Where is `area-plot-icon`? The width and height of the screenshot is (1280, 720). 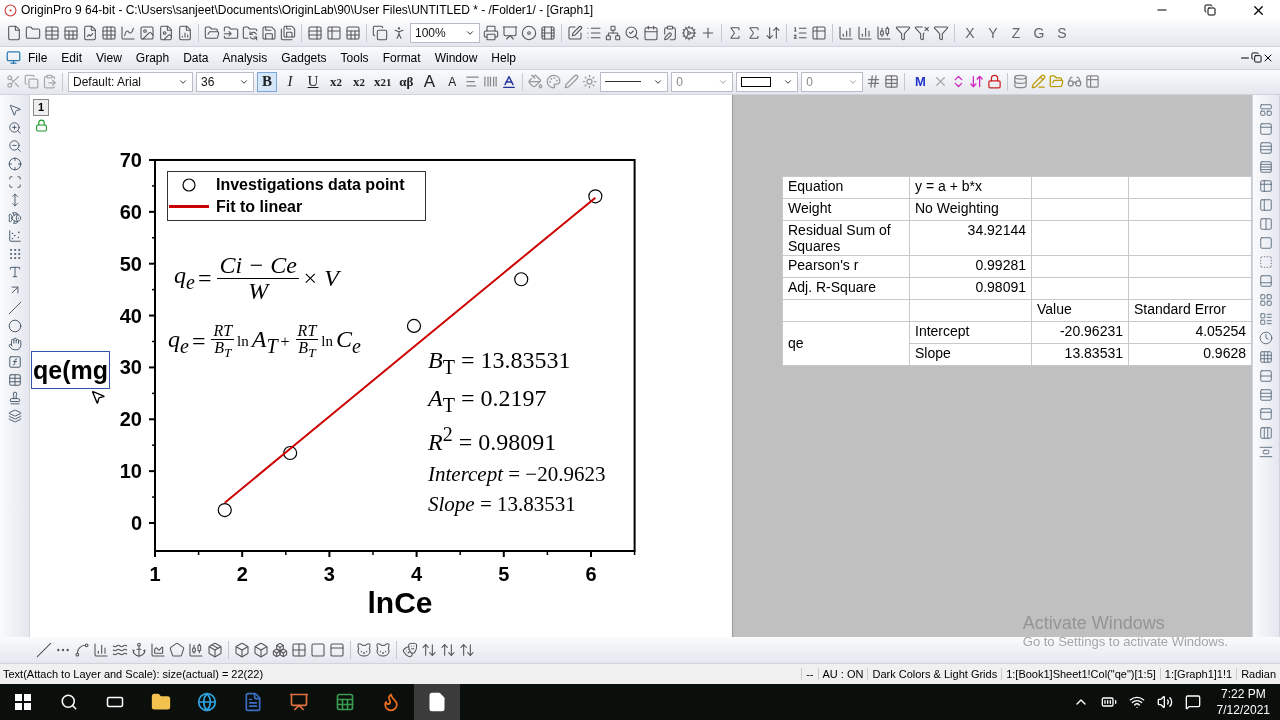 area-plot-icon is located at coordinates (158, 650).